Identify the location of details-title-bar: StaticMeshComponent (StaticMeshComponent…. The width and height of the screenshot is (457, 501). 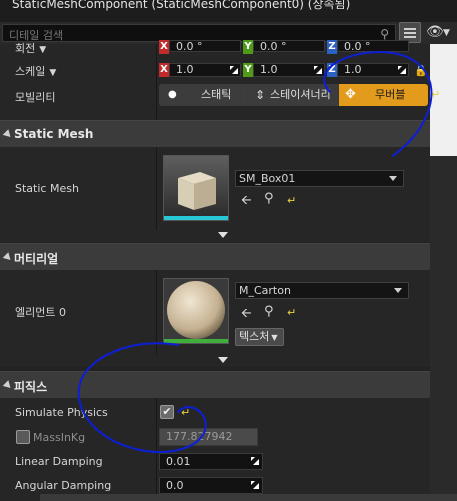
(228, 11).